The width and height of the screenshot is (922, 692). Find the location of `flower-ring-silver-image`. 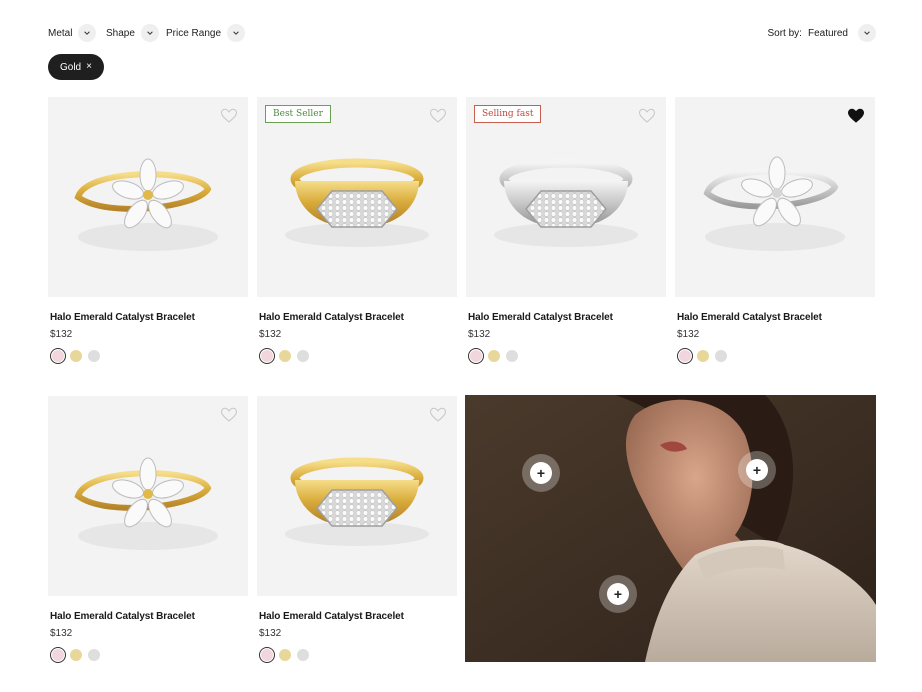

flower-ring-silver-image is located at coordinates (774, 203).